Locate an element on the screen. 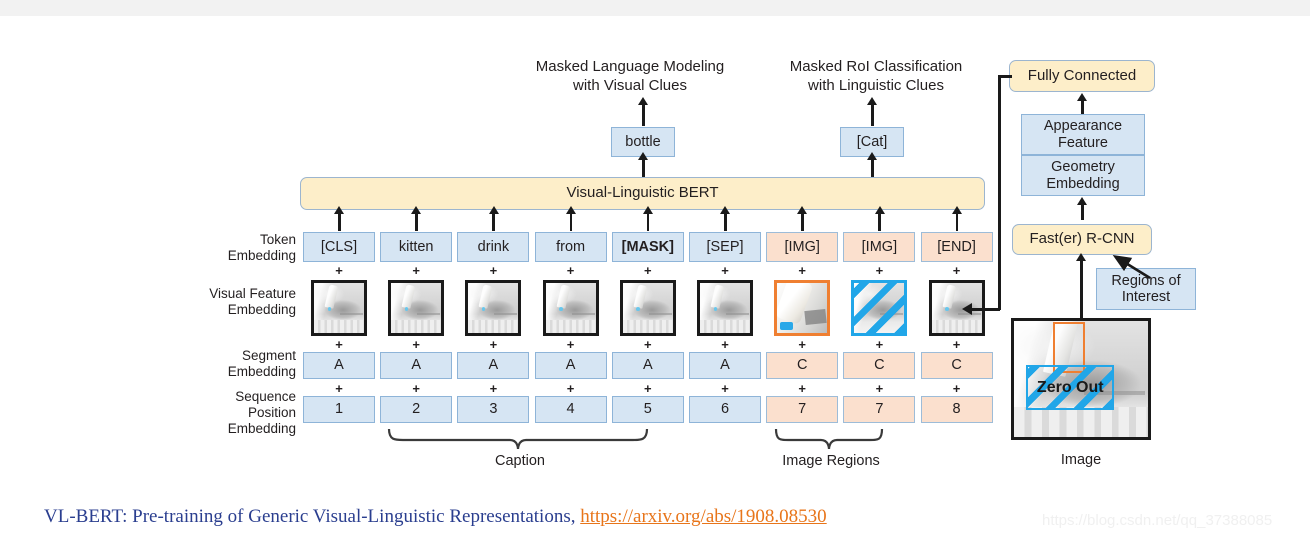 The height and width of the screenshot is (547, 1310). geometry-embedding-box: Geometry Embedding is located at coordinates (1083, 175).